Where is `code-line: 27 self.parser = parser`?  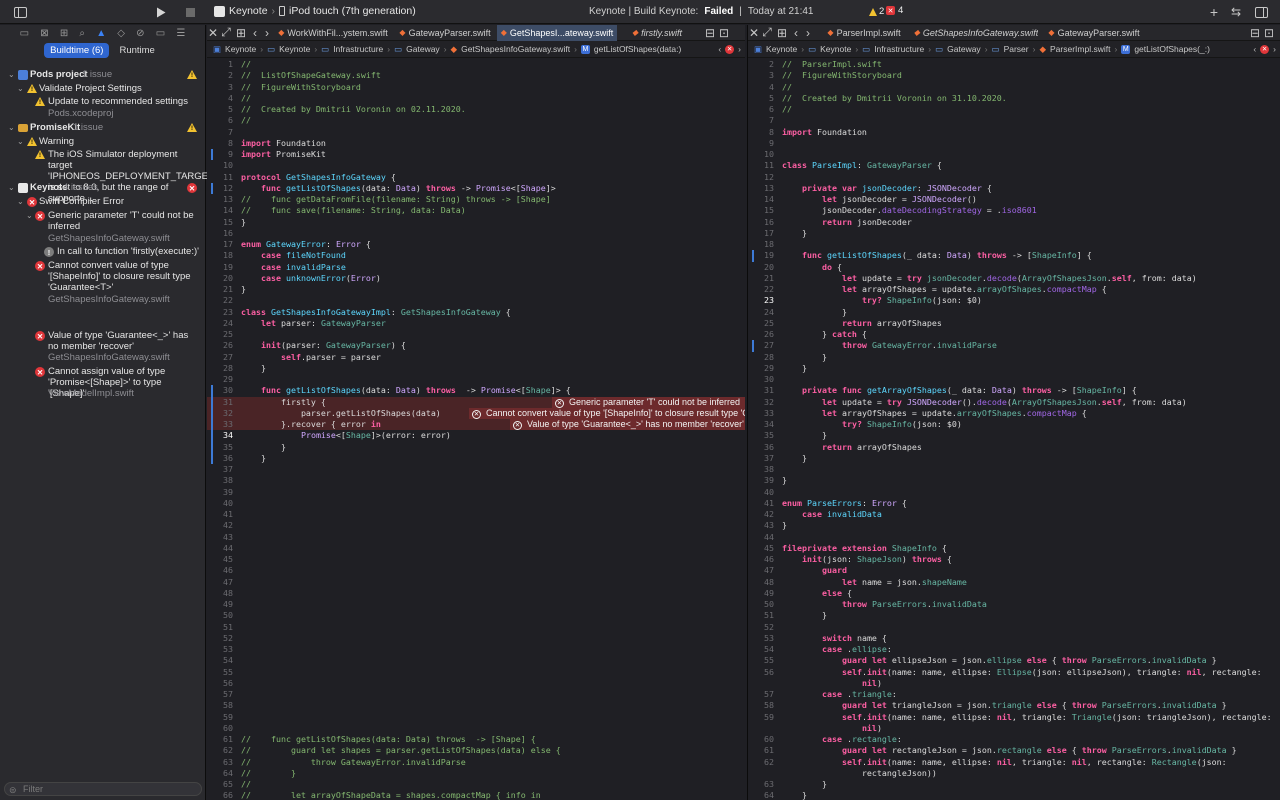 code-line: 27 self.parser = parser is located at coordinates (476, 357).